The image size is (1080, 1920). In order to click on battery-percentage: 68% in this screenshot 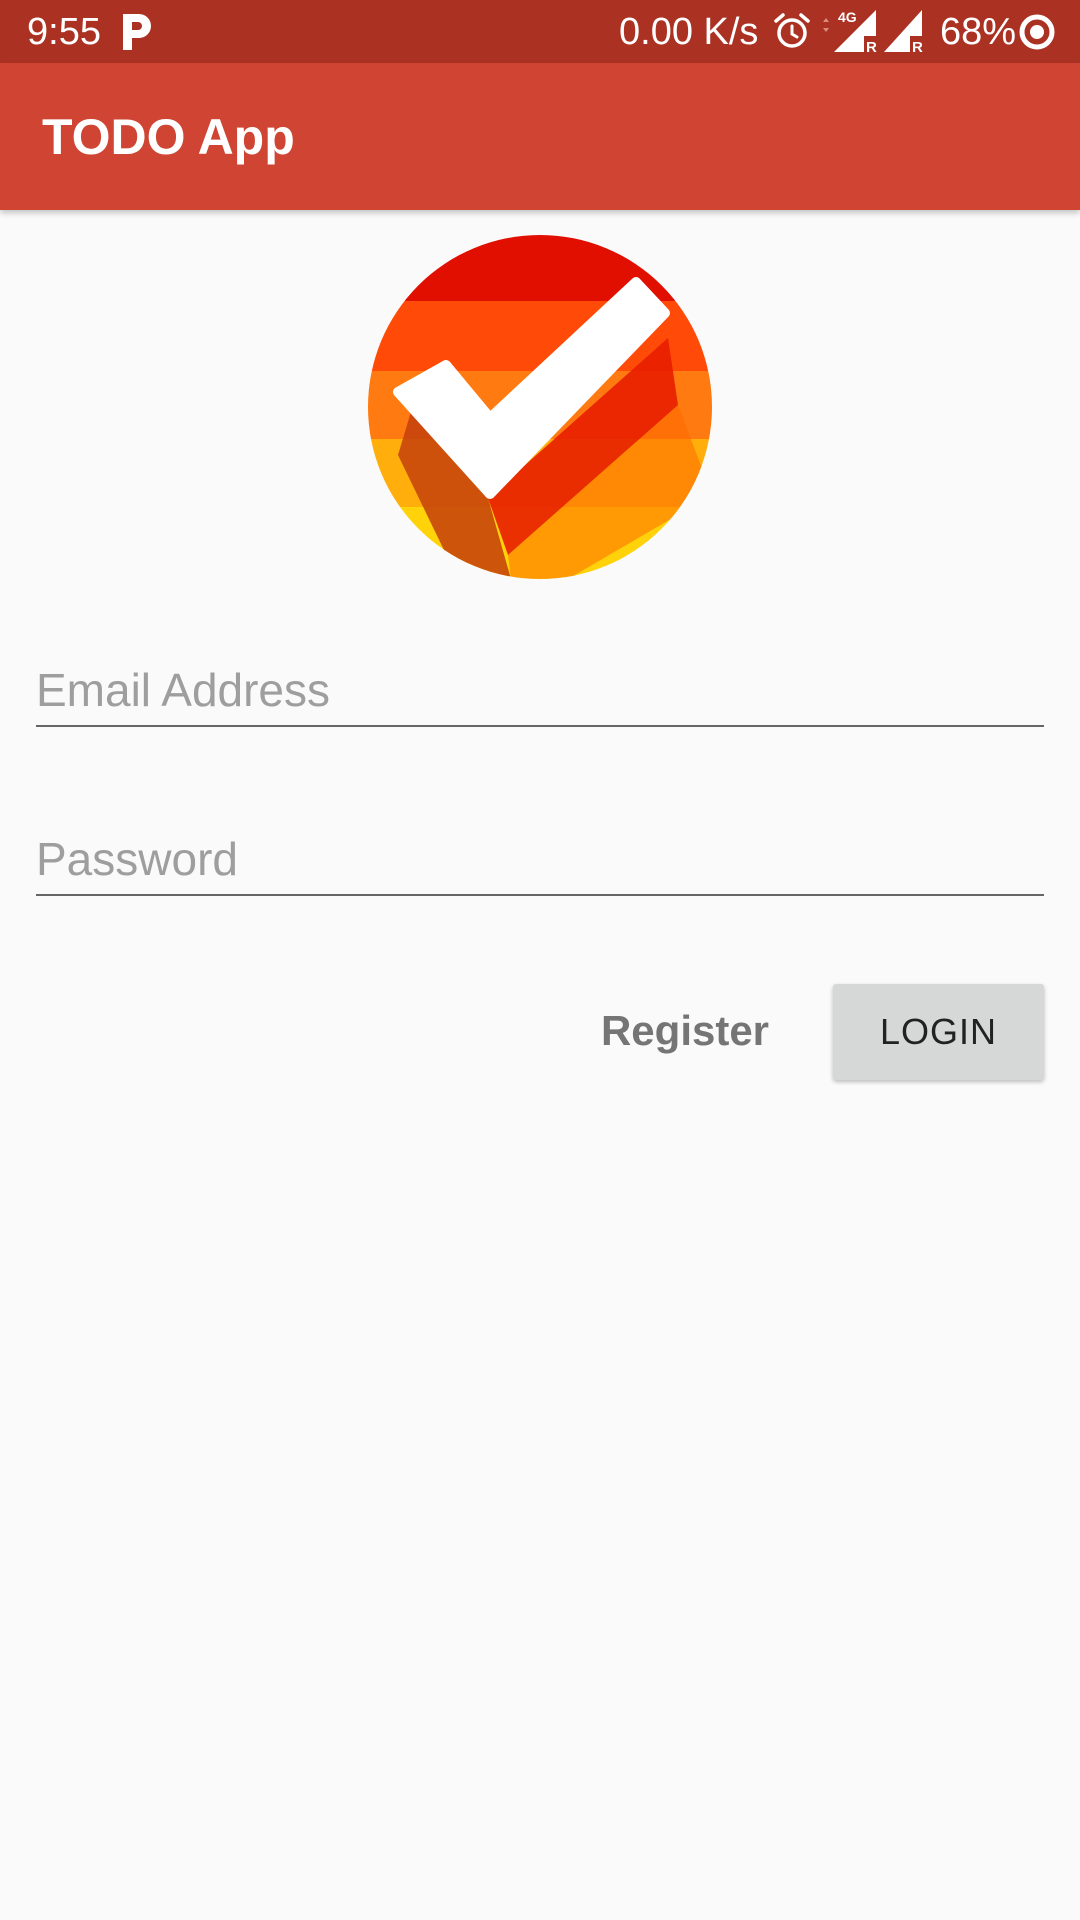, I will do `click(978, 32)`.